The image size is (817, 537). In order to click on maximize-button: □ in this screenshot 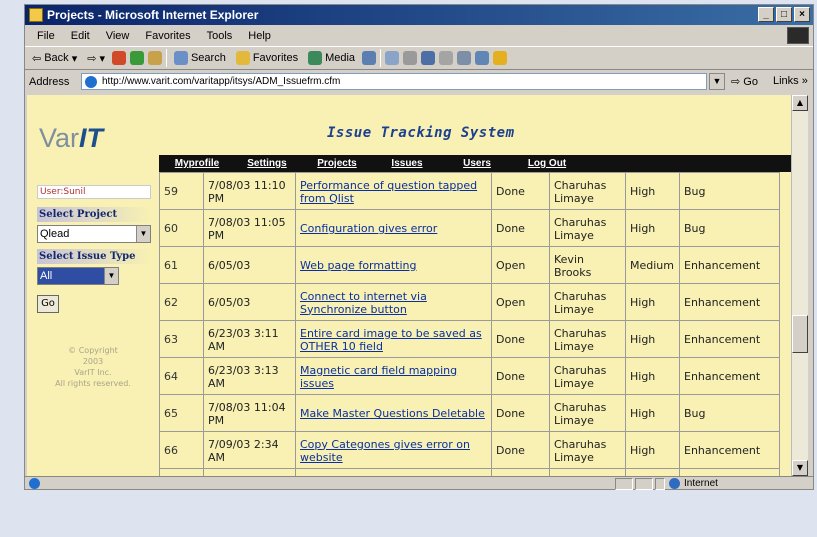, I will do `click(784, 14)`.